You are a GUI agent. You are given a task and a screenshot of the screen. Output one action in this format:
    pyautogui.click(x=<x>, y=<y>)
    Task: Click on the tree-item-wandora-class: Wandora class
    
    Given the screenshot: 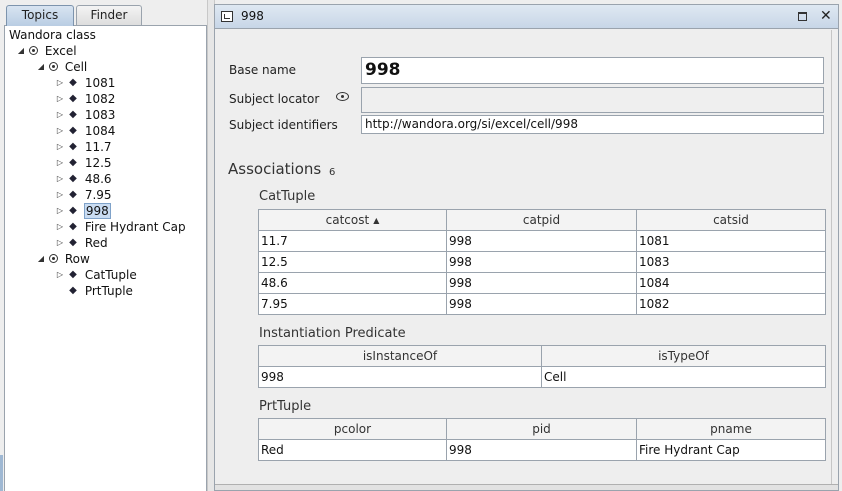 What is the action you would take?
    pyautogui.click(x=52, y=35)
    